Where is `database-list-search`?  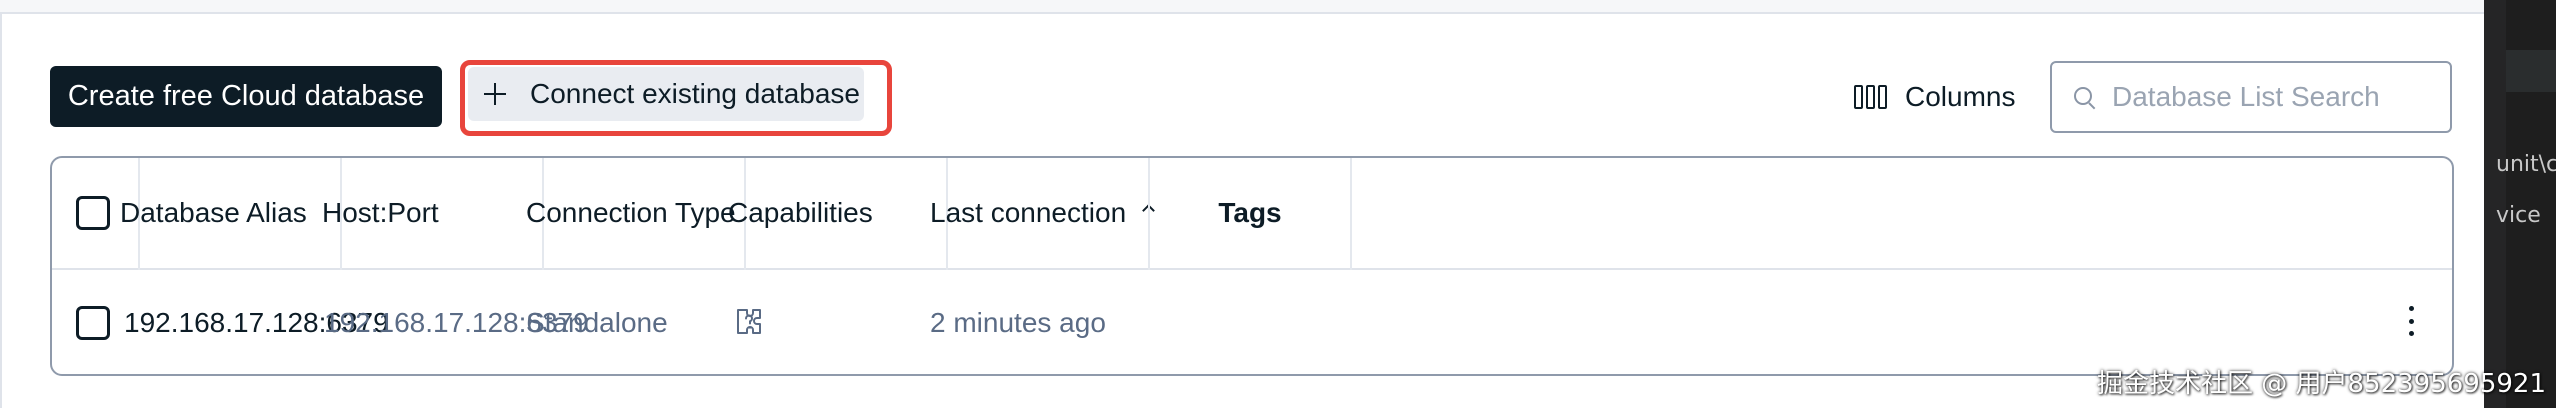
database-list-search is located at coordinates (2251, 97).